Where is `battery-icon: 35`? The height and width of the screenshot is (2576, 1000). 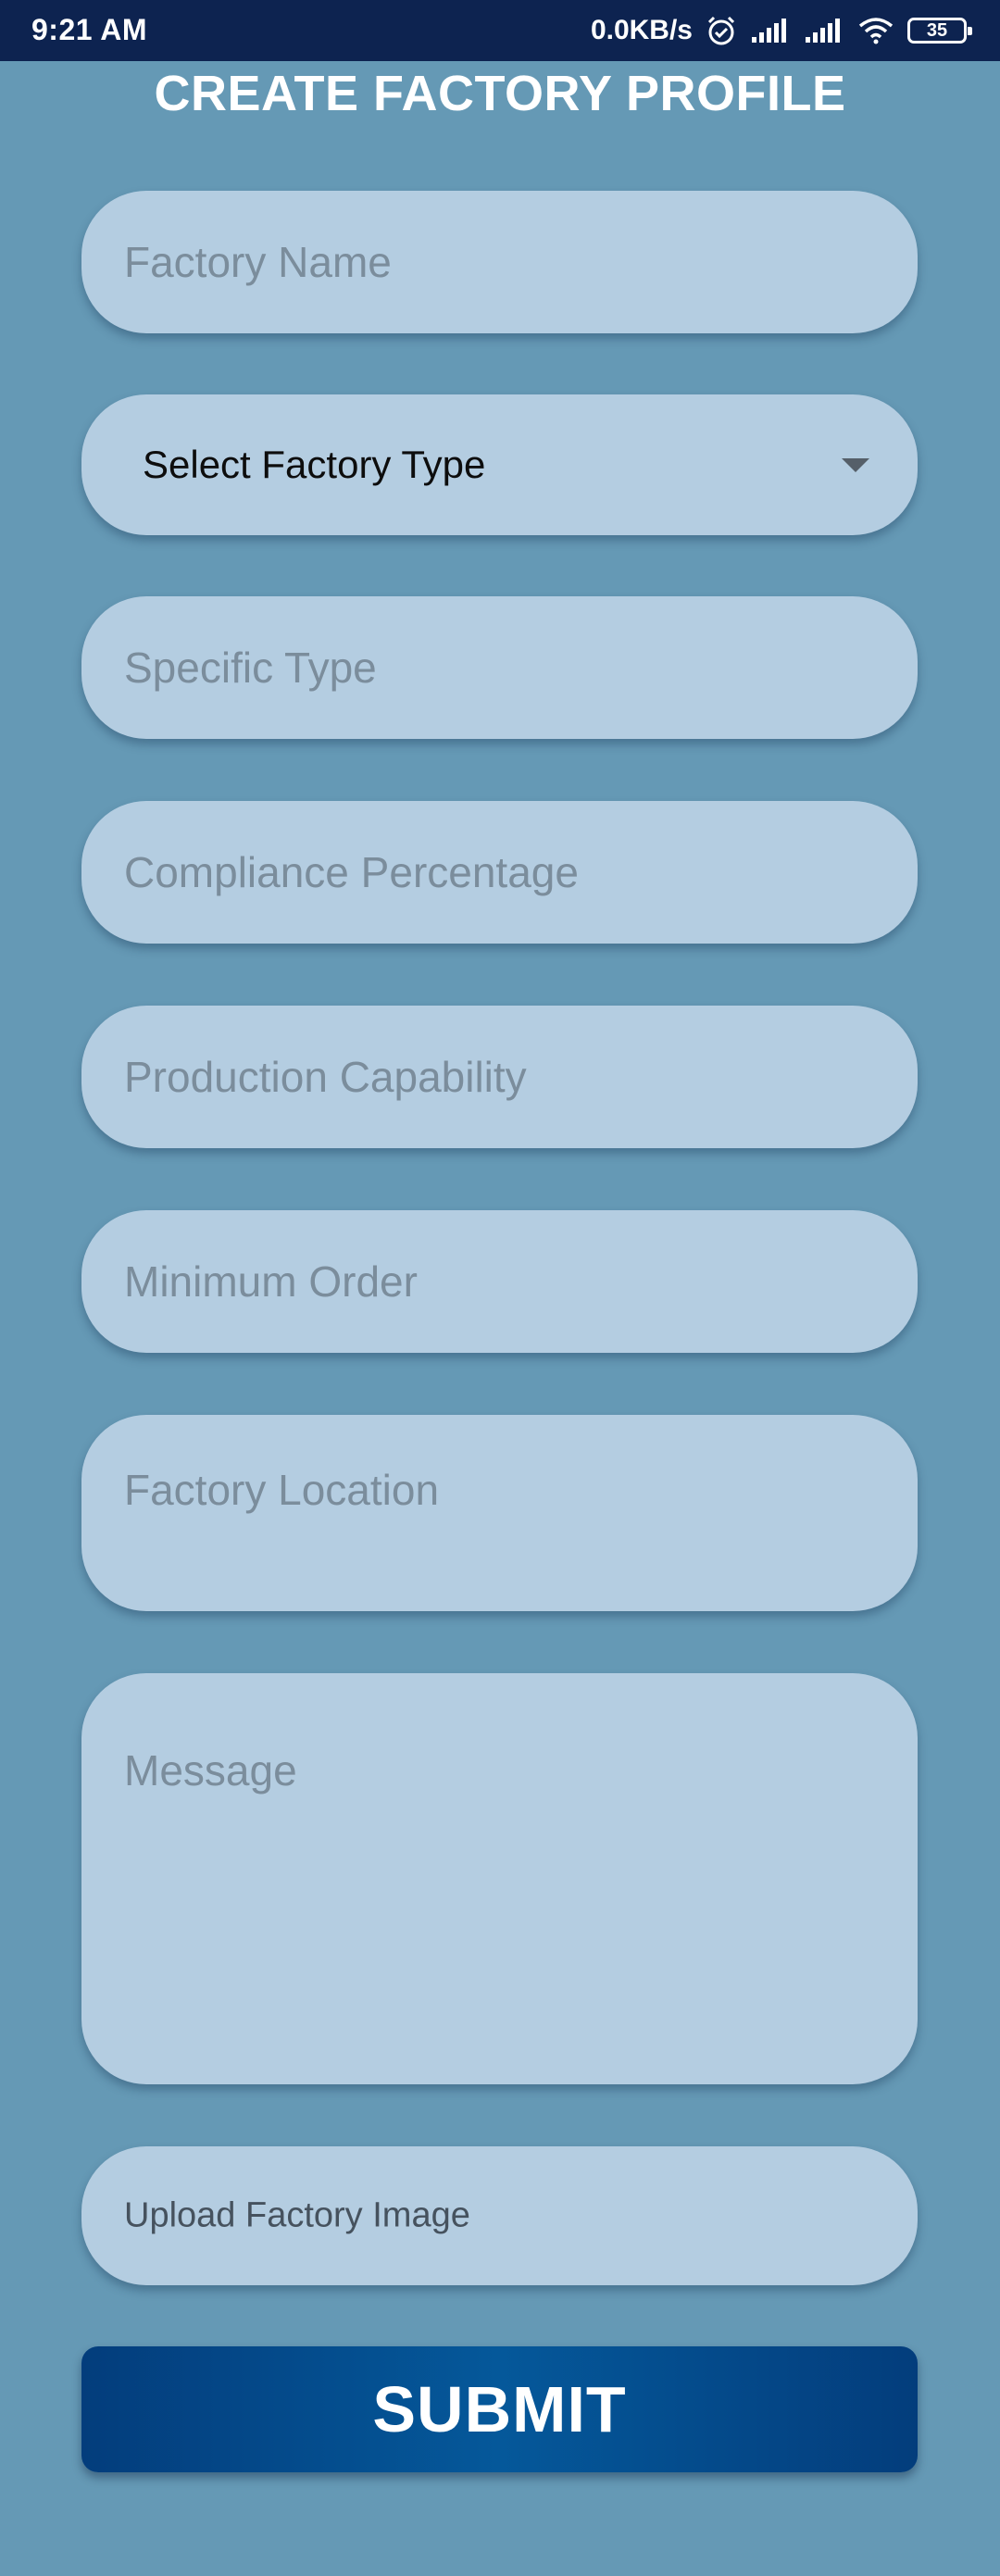
battery-icon: 35 is located at coordinates (940, 31).